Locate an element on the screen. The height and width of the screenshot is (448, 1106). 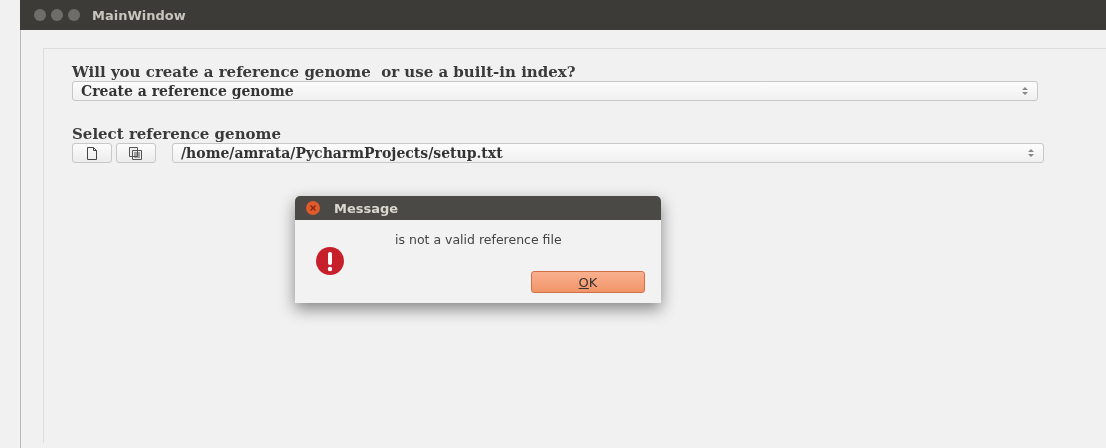
file-path-dropdown: /home/amrata/PycharmProjects/setup.txt is located at coordinates (608, 153).